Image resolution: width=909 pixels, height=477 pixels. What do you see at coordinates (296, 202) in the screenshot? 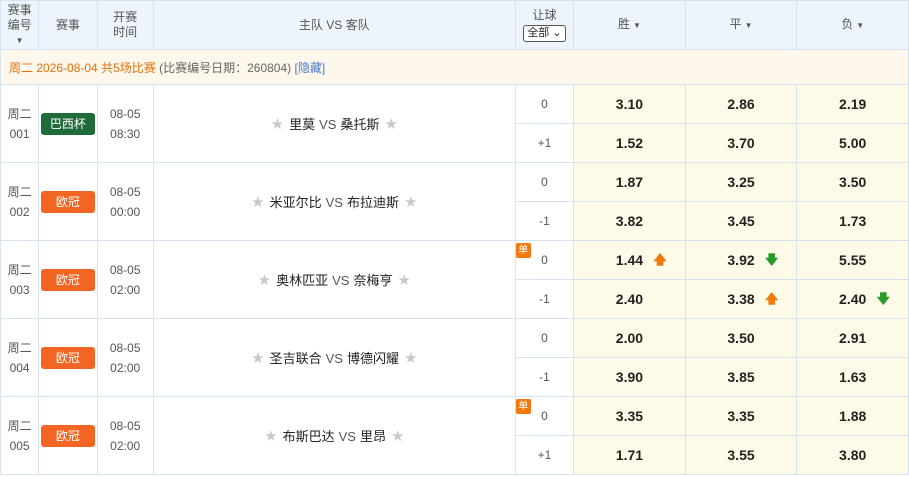
I see `home-team: 米亚尔比` at bounding box center [296, 202].